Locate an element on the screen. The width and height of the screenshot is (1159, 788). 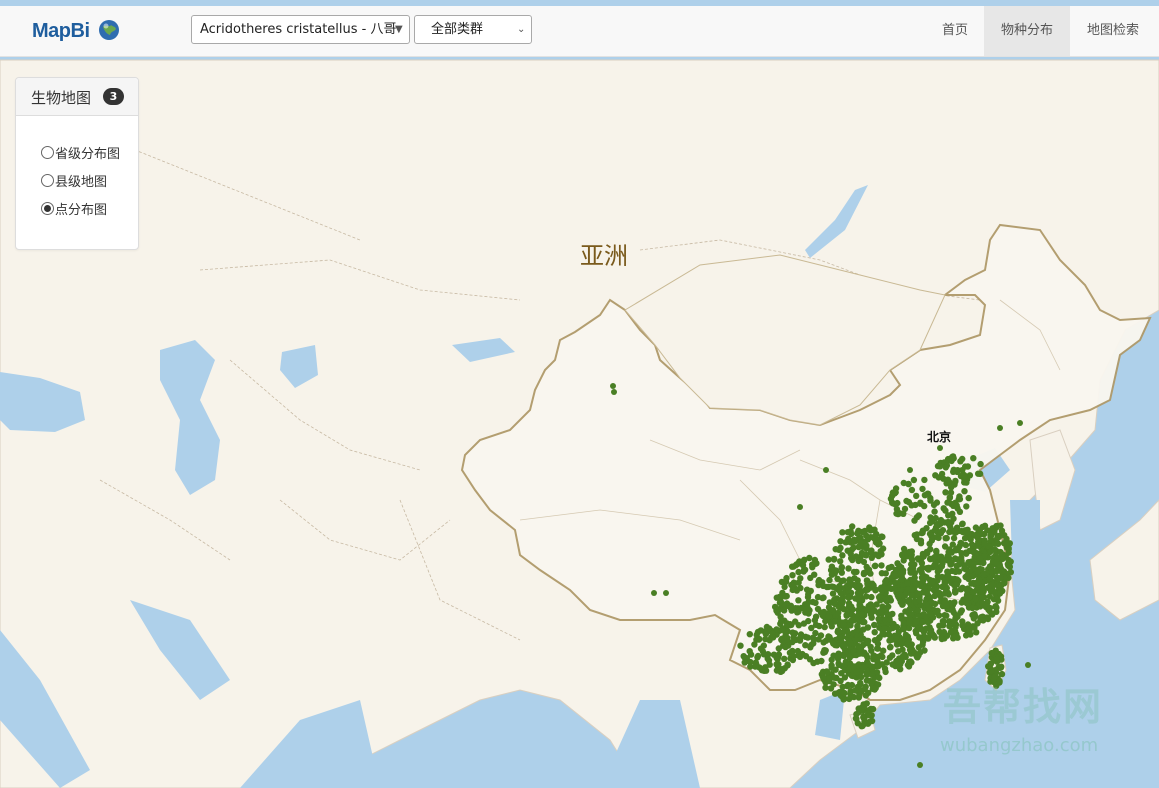
species-select: Acridotheres cristatellus - 八哥 ▼ is located at coordinates (300, 29).